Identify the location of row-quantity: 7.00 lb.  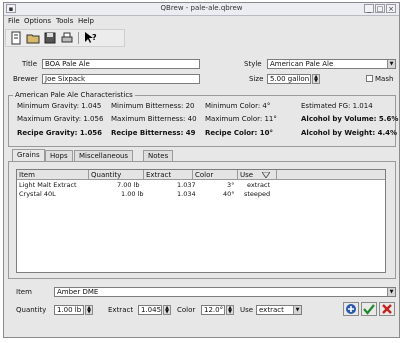
(128, 185).